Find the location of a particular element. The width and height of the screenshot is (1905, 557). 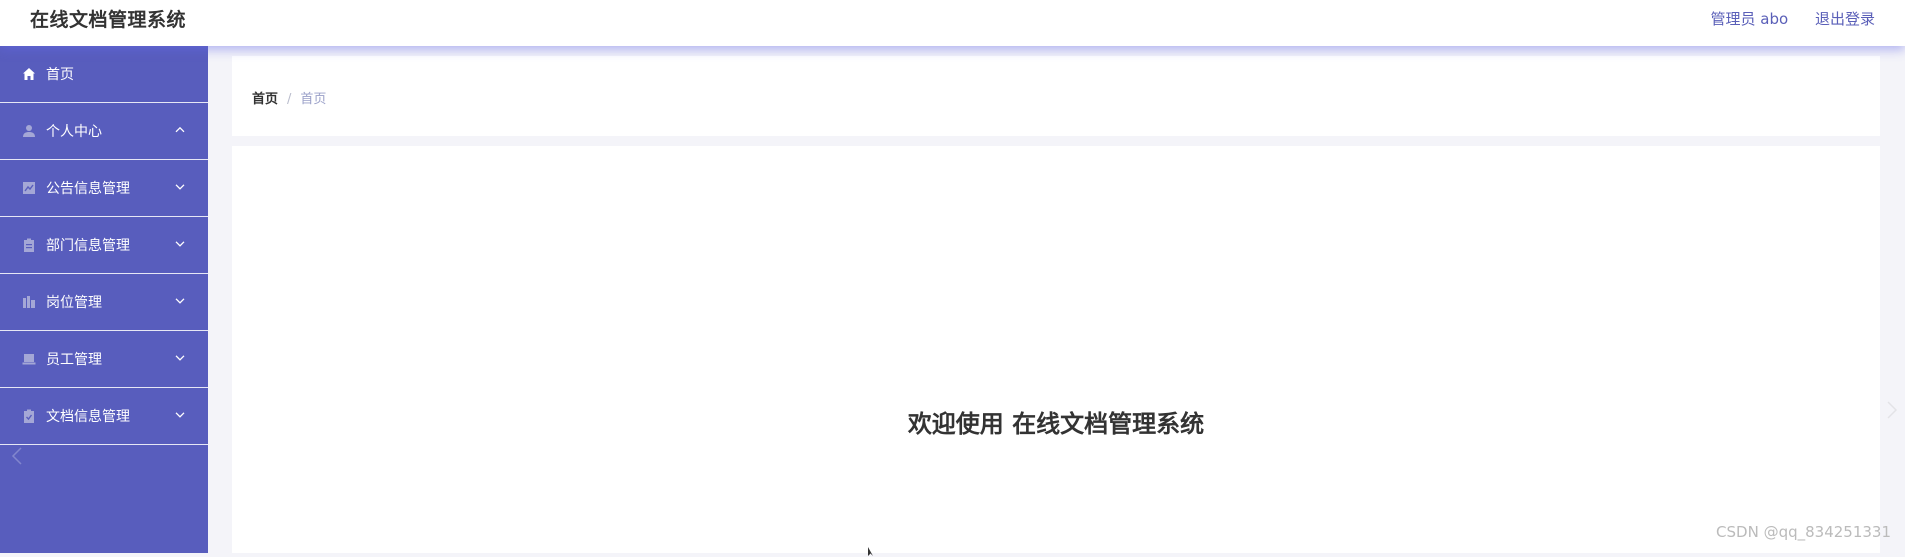

breadcrumb: 首页 / 首页 is located at coordinates (289, 97).